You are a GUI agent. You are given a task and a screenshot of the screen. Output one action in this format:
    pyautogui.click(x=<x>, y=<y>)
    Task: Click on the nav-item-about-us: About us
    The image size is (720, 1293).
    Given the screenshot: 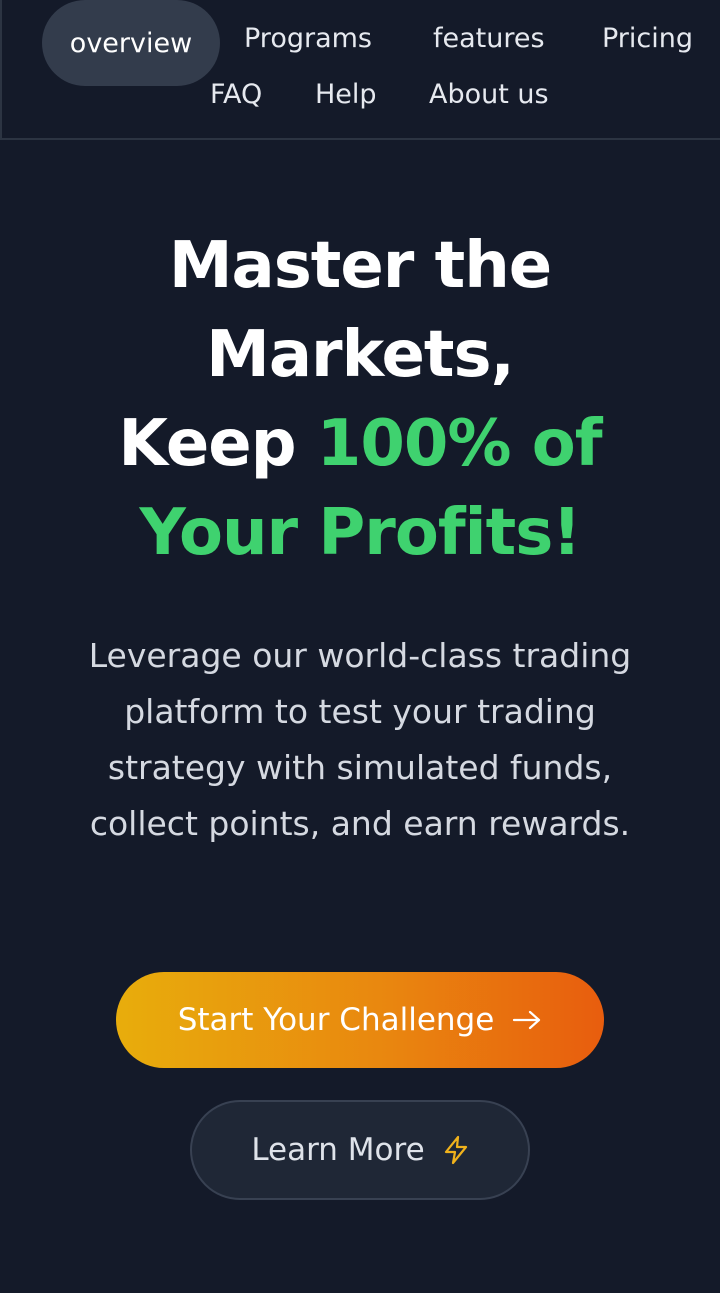 What is the action you would take?
    pyautogui.click(x=489, y=94)
    